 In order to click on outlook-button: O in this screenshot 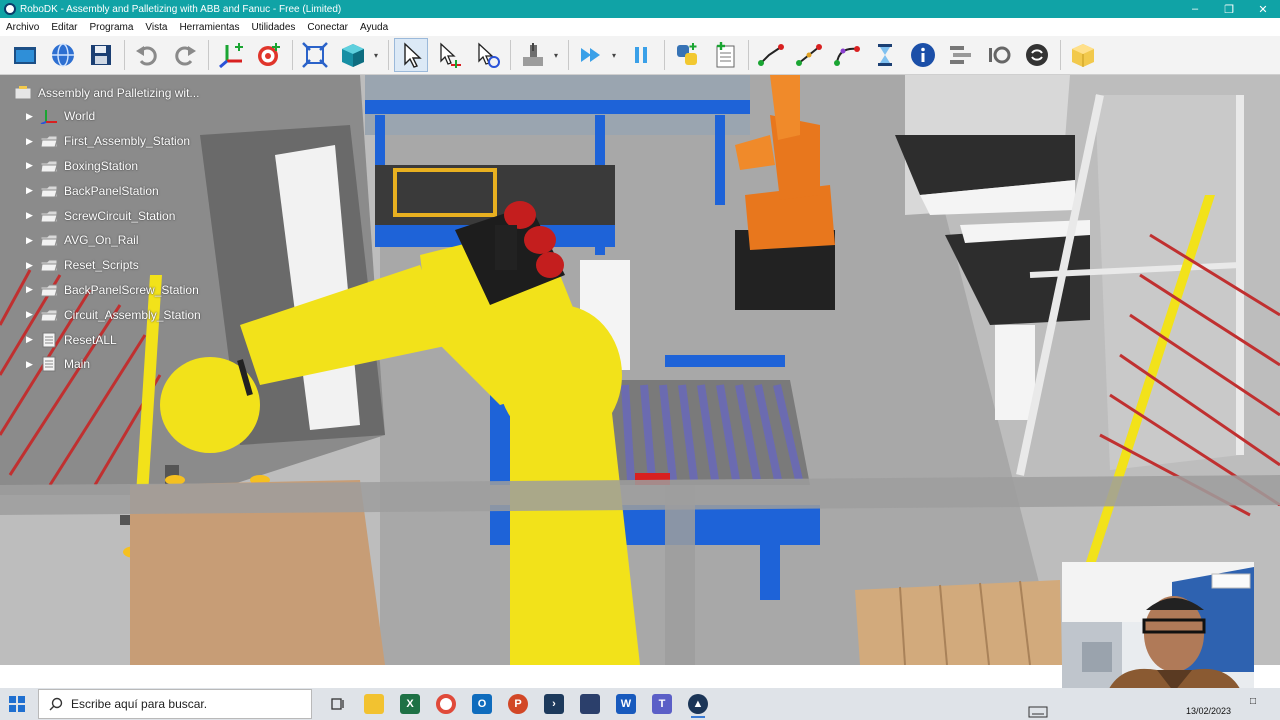, I will do `click(482, 704)`.